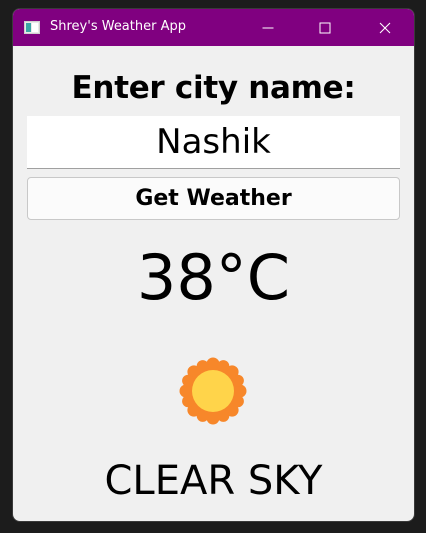  I want to click on minimize-button, so click(268, 27).